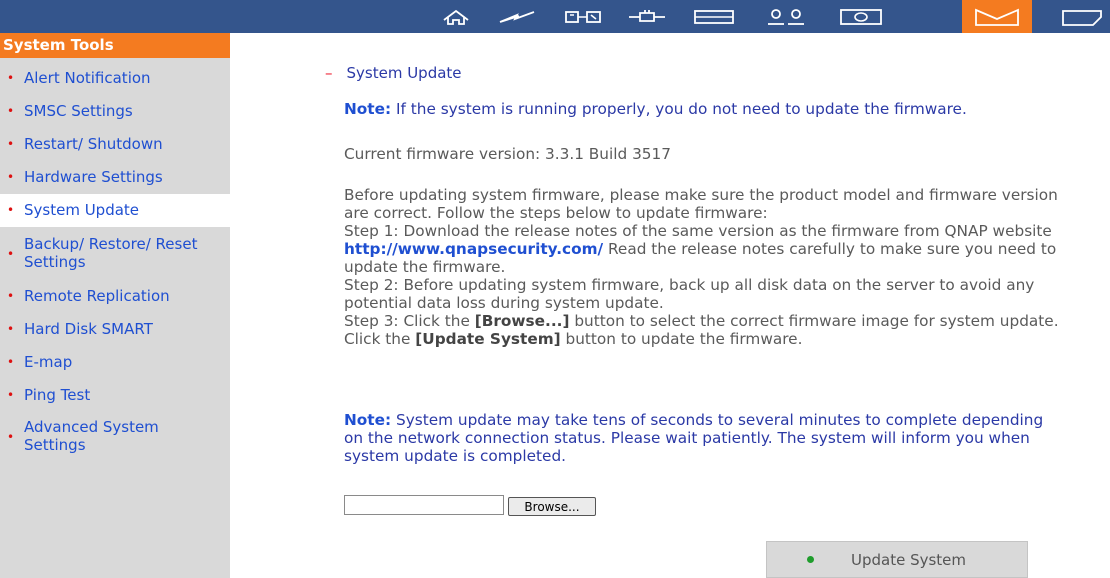 This screenshot has height=578, width=1110. Describe the element at coordinates (488, 339) in the screenshot. I see `step3-update-ref: [Update System]` at that location.